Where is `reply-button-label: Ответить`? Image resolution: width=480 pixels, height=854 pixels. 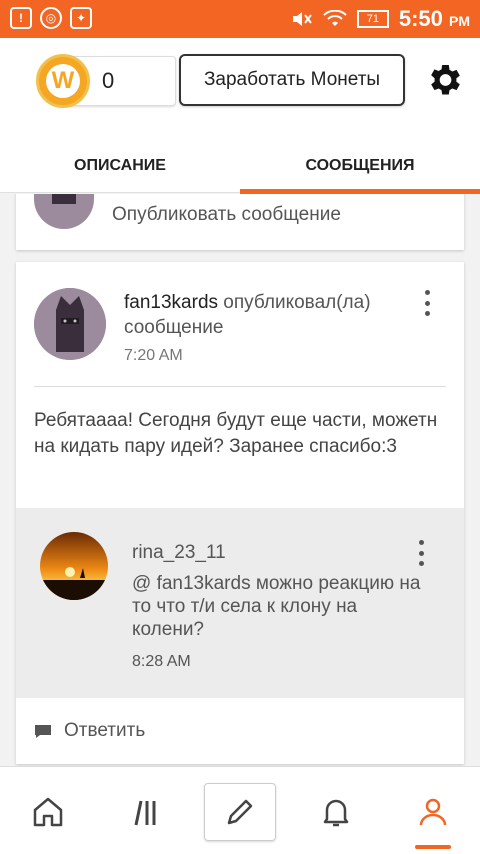 reply-button-label: Ответить is located at coordinates (105, 730).